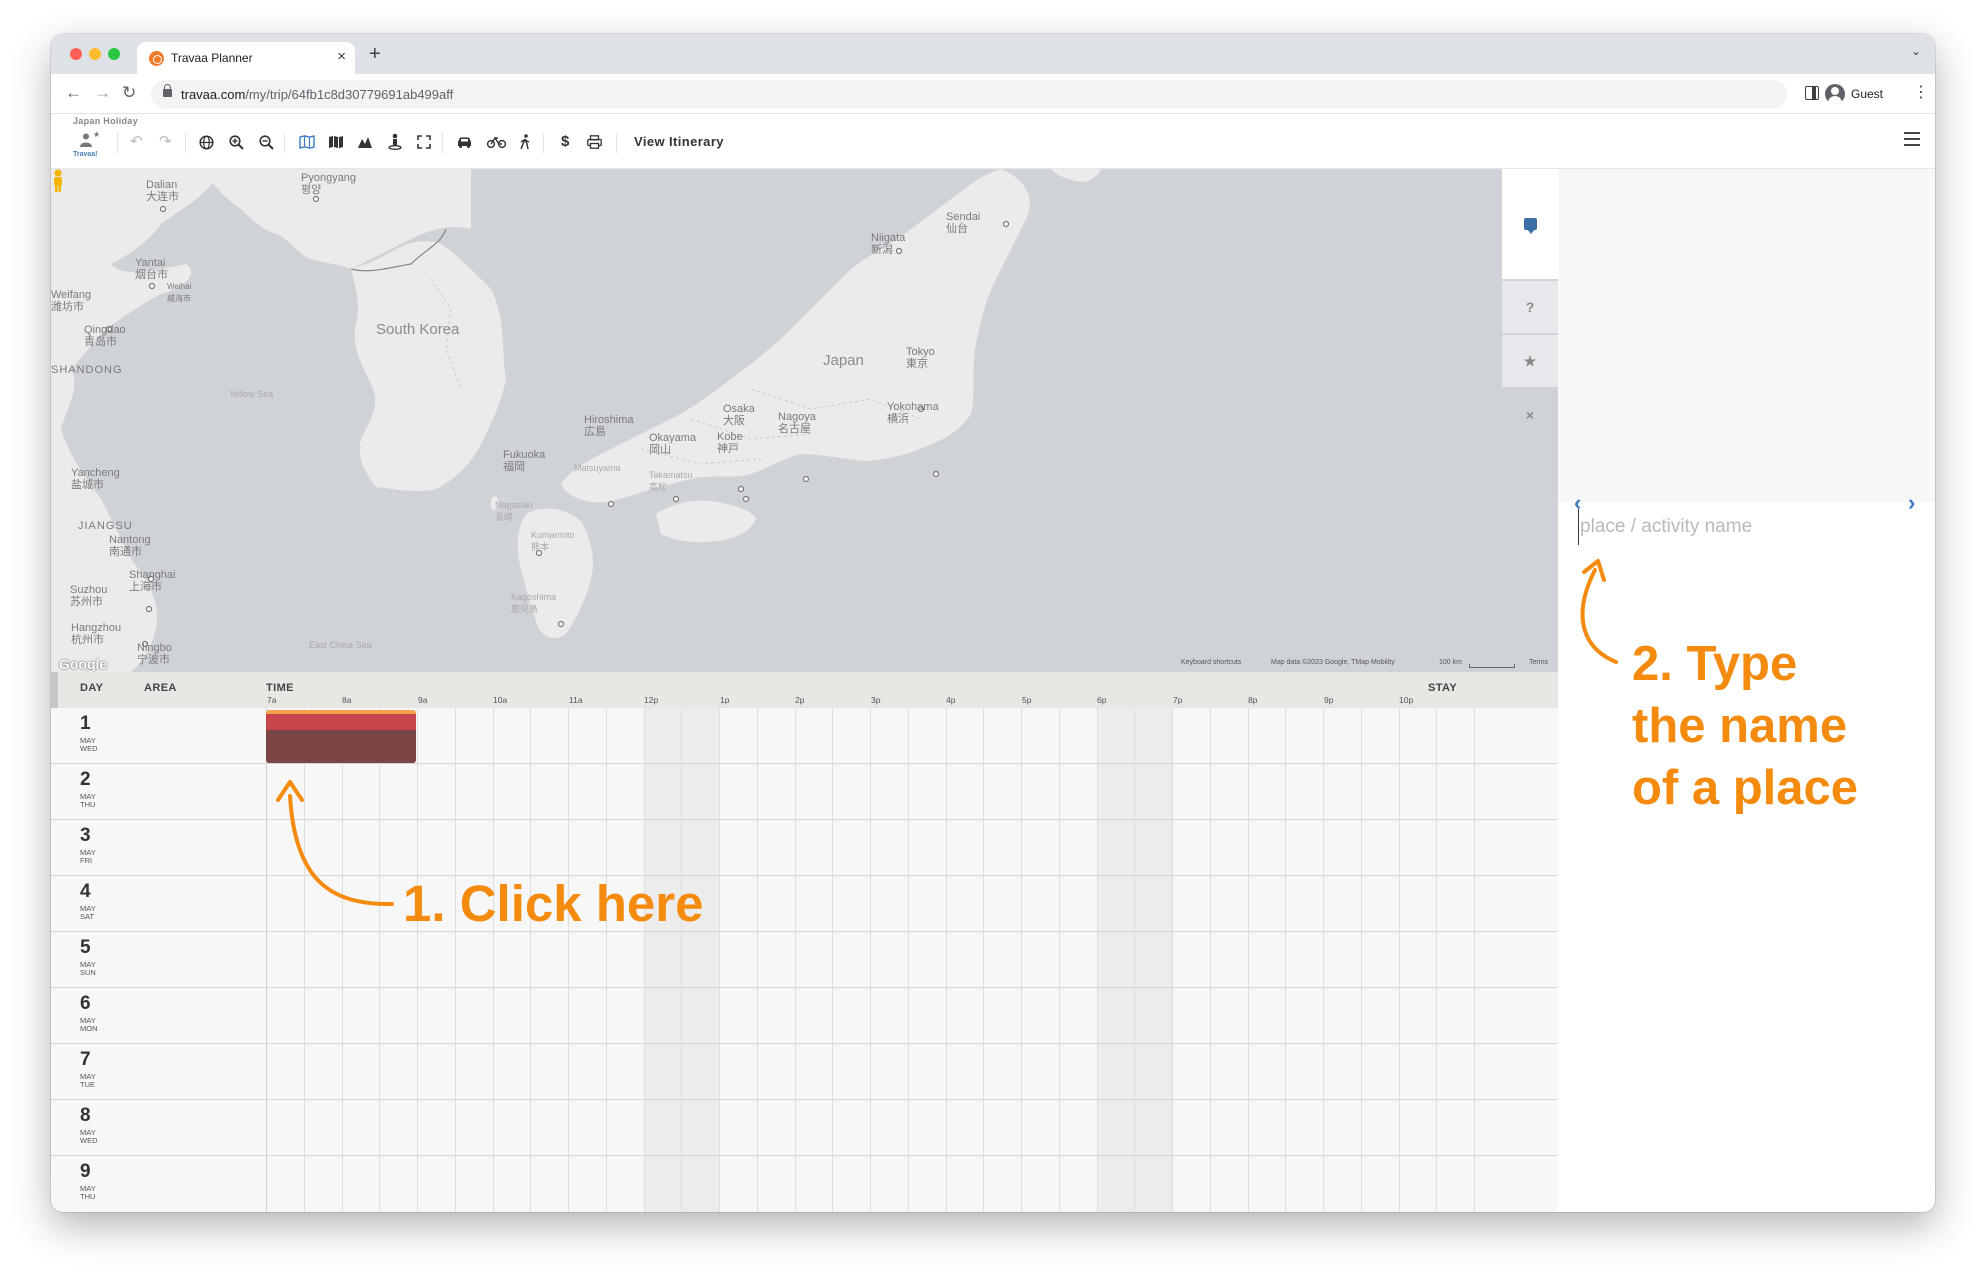  What do you see at coordinates (73, 93) in the screenshot?
I see `back-arrow-icon: ←` at bounding box center [73, 93].